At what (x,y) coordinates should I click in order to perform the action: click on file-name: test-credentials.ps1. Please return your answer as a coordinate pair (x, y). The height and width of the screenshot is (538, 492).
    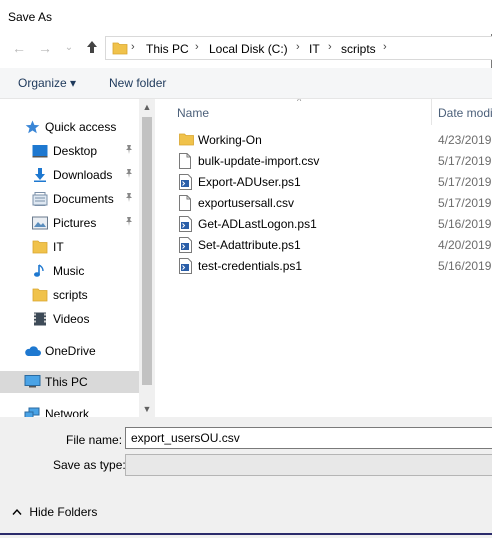
    Looking at the image, I should click on (250, 266).